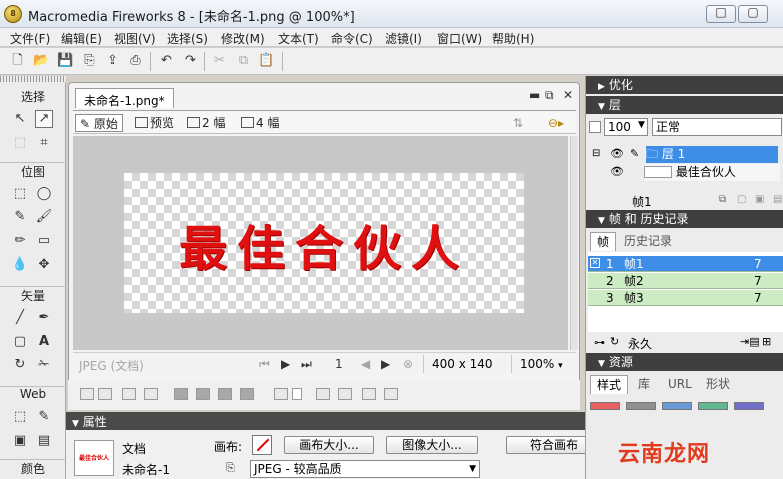 This screenshot has height=479, width=783. I want to click on bring-front-icon, so click(181, 394).